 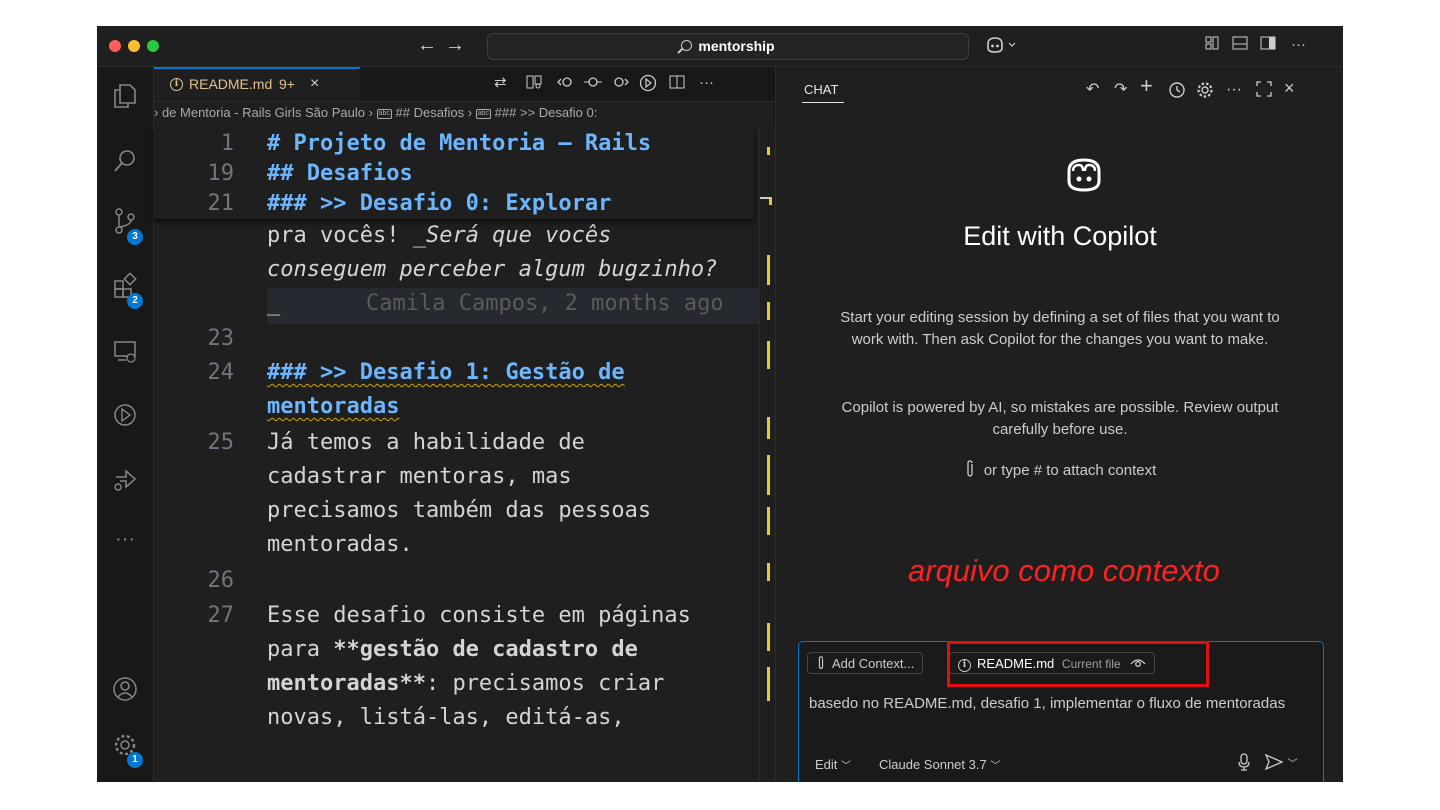 What do you see at coordinates (439, 203) in the screenshot?
I see `sticky-line: ### >> Desafio 0: Explorar` at bounding box center [439, 203].